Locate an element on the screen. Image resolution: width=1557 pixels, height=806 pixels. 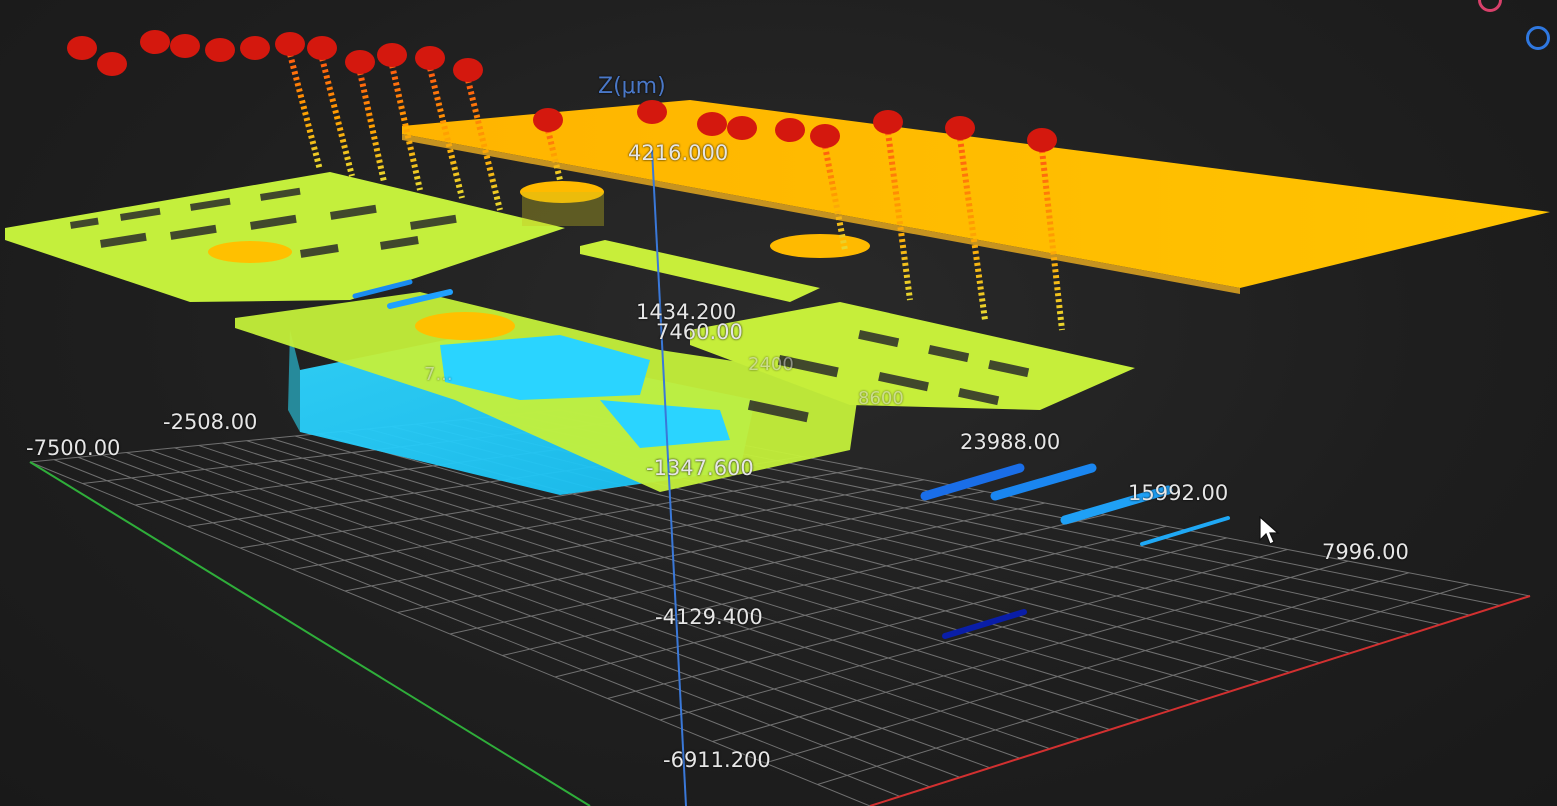
view-button-blue is located at coordinates (1538, 38).